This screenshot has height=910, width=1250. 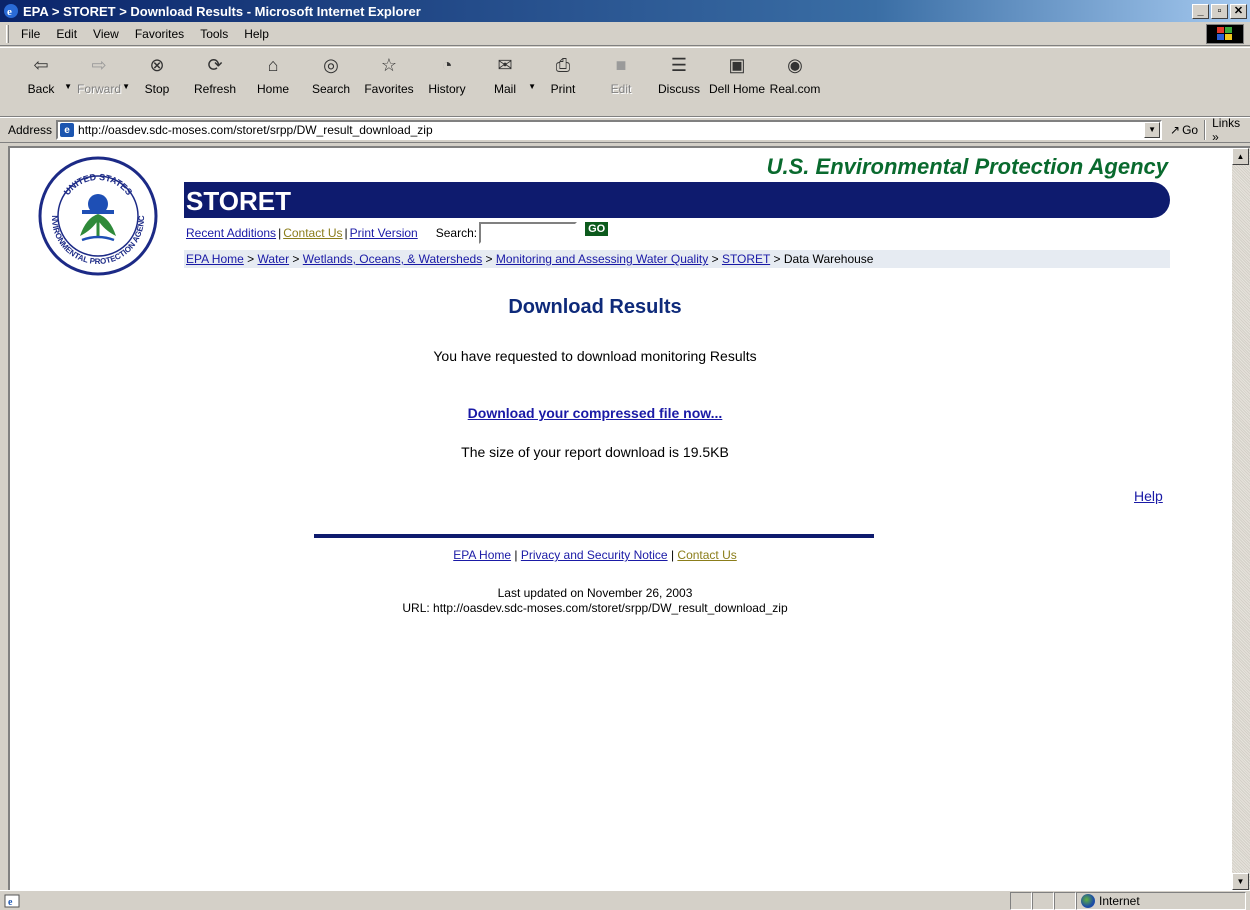 I want to click on windows-logo-icon, so click(x=1225, y=34).